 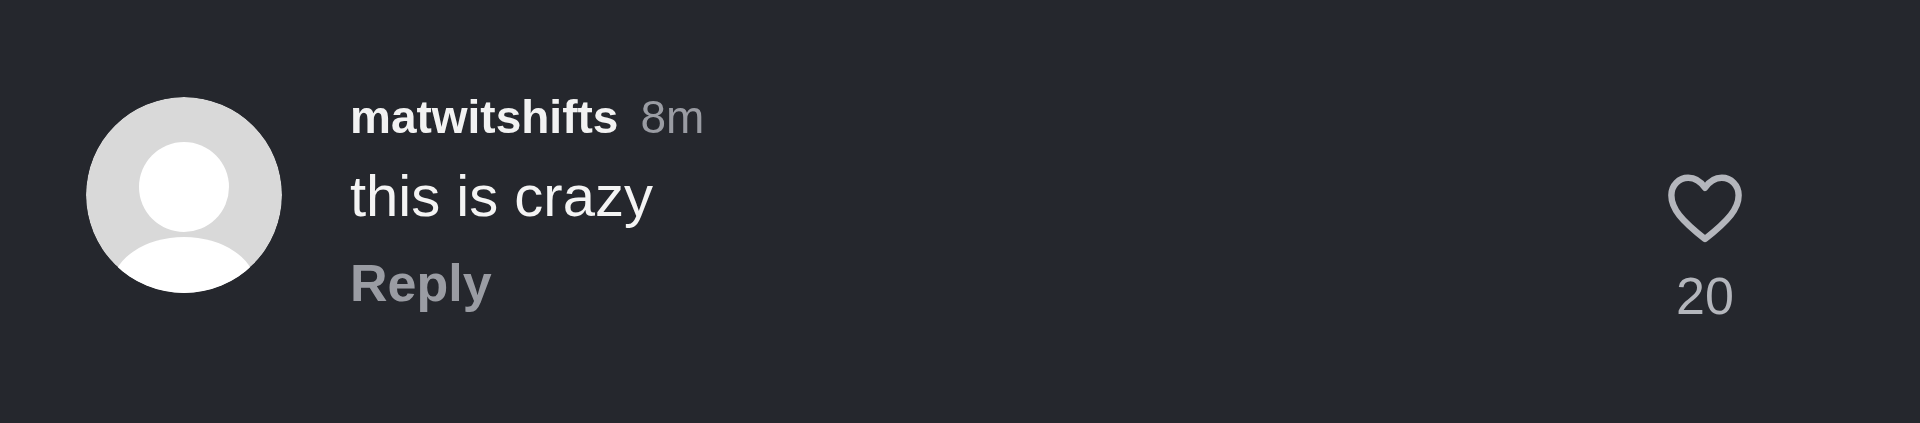 I want to click on timestamp: 8m, so click(x=672, y=117).